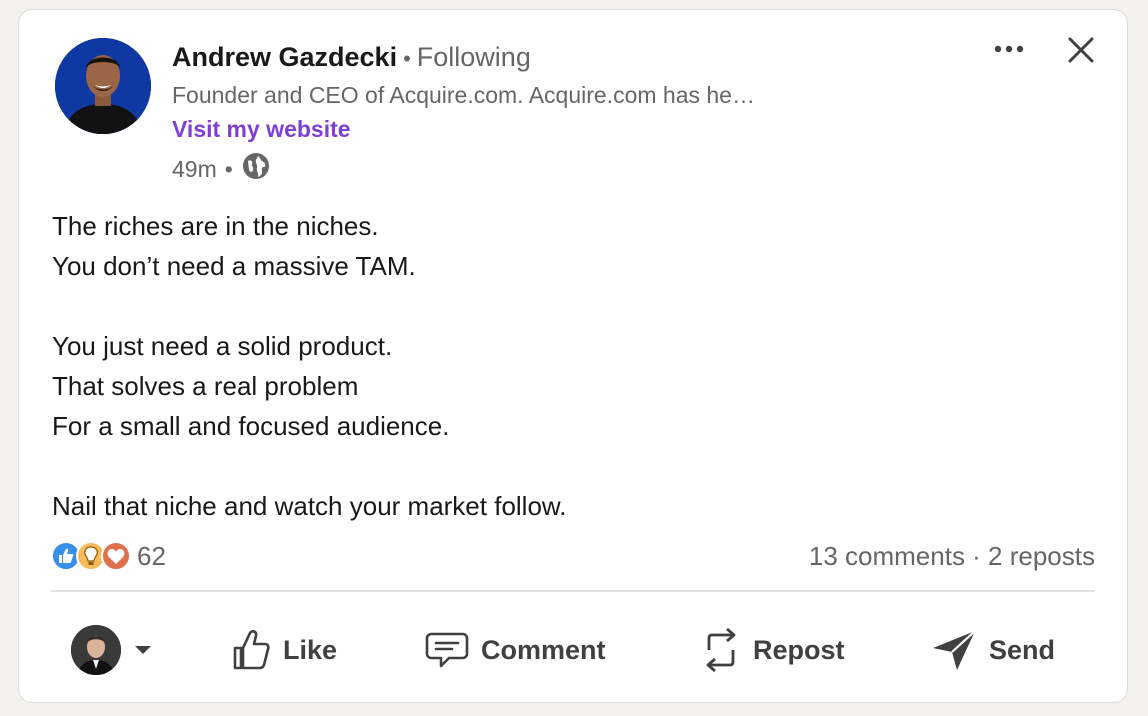  What do you see at coordinates (96, 650) in the screenshot?
I see `actor-avatar` at bounding box center [96, 650].